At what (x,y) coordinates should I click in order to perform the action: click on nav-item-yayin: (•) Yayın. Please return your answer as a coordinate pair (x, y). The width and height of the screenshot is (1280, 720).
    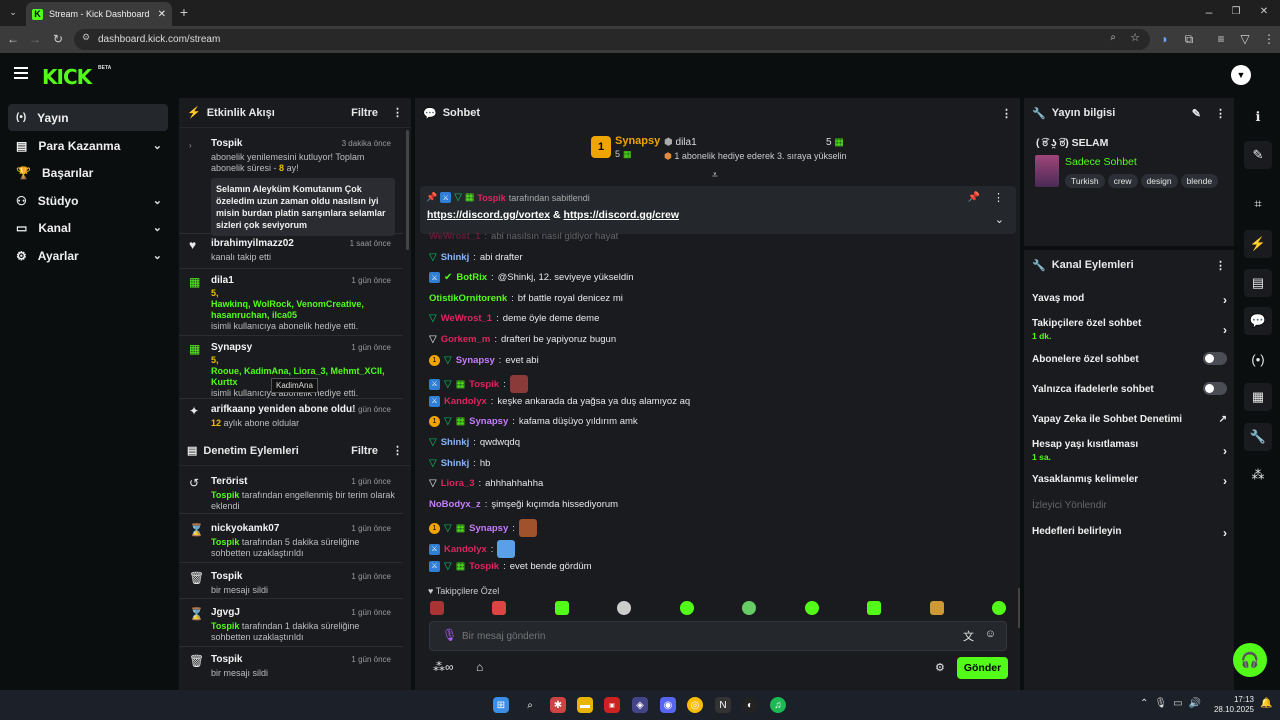
    Looking at the image, I should click on (88, 117).